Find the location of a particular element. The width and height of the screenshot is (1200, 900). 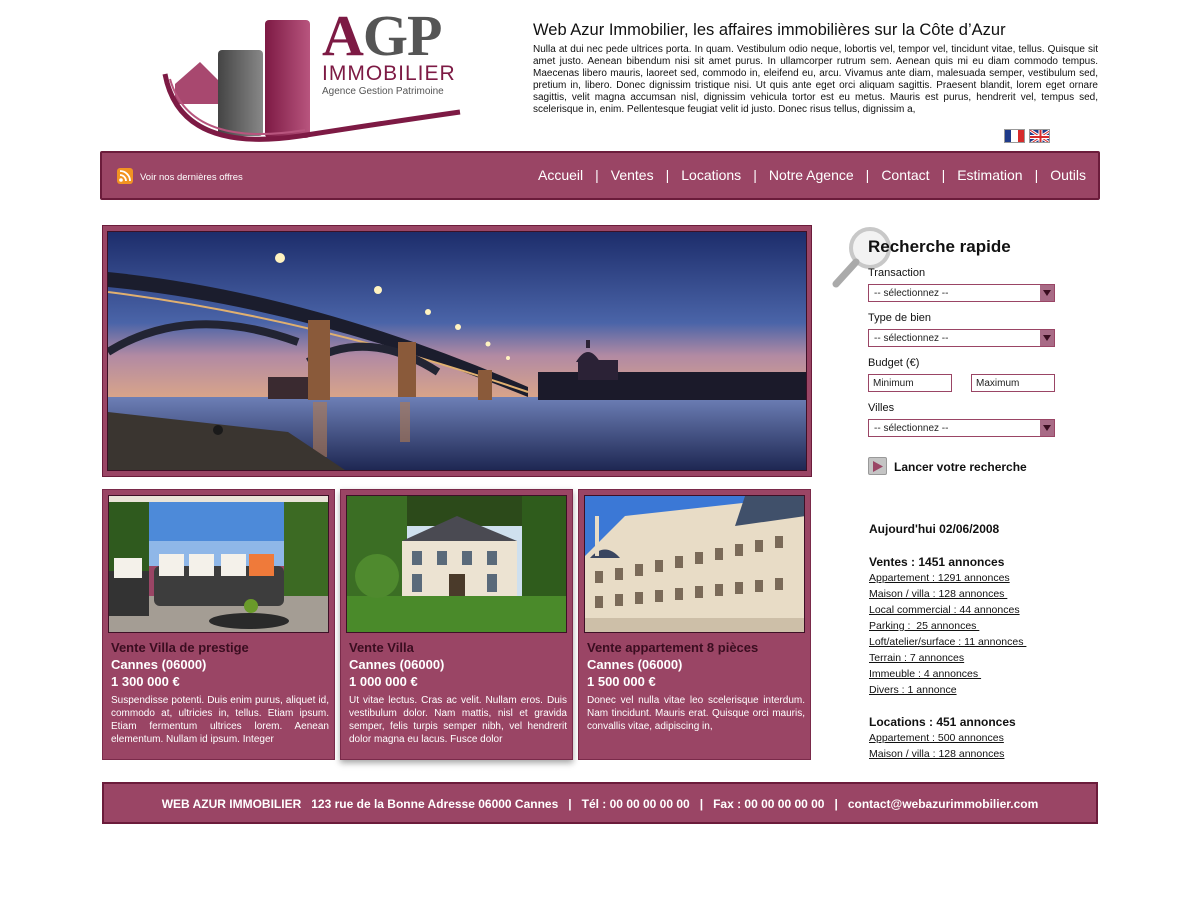

ventes-link-maison: Maison / villa : 128 annonces is located at coordinates (938, 594).